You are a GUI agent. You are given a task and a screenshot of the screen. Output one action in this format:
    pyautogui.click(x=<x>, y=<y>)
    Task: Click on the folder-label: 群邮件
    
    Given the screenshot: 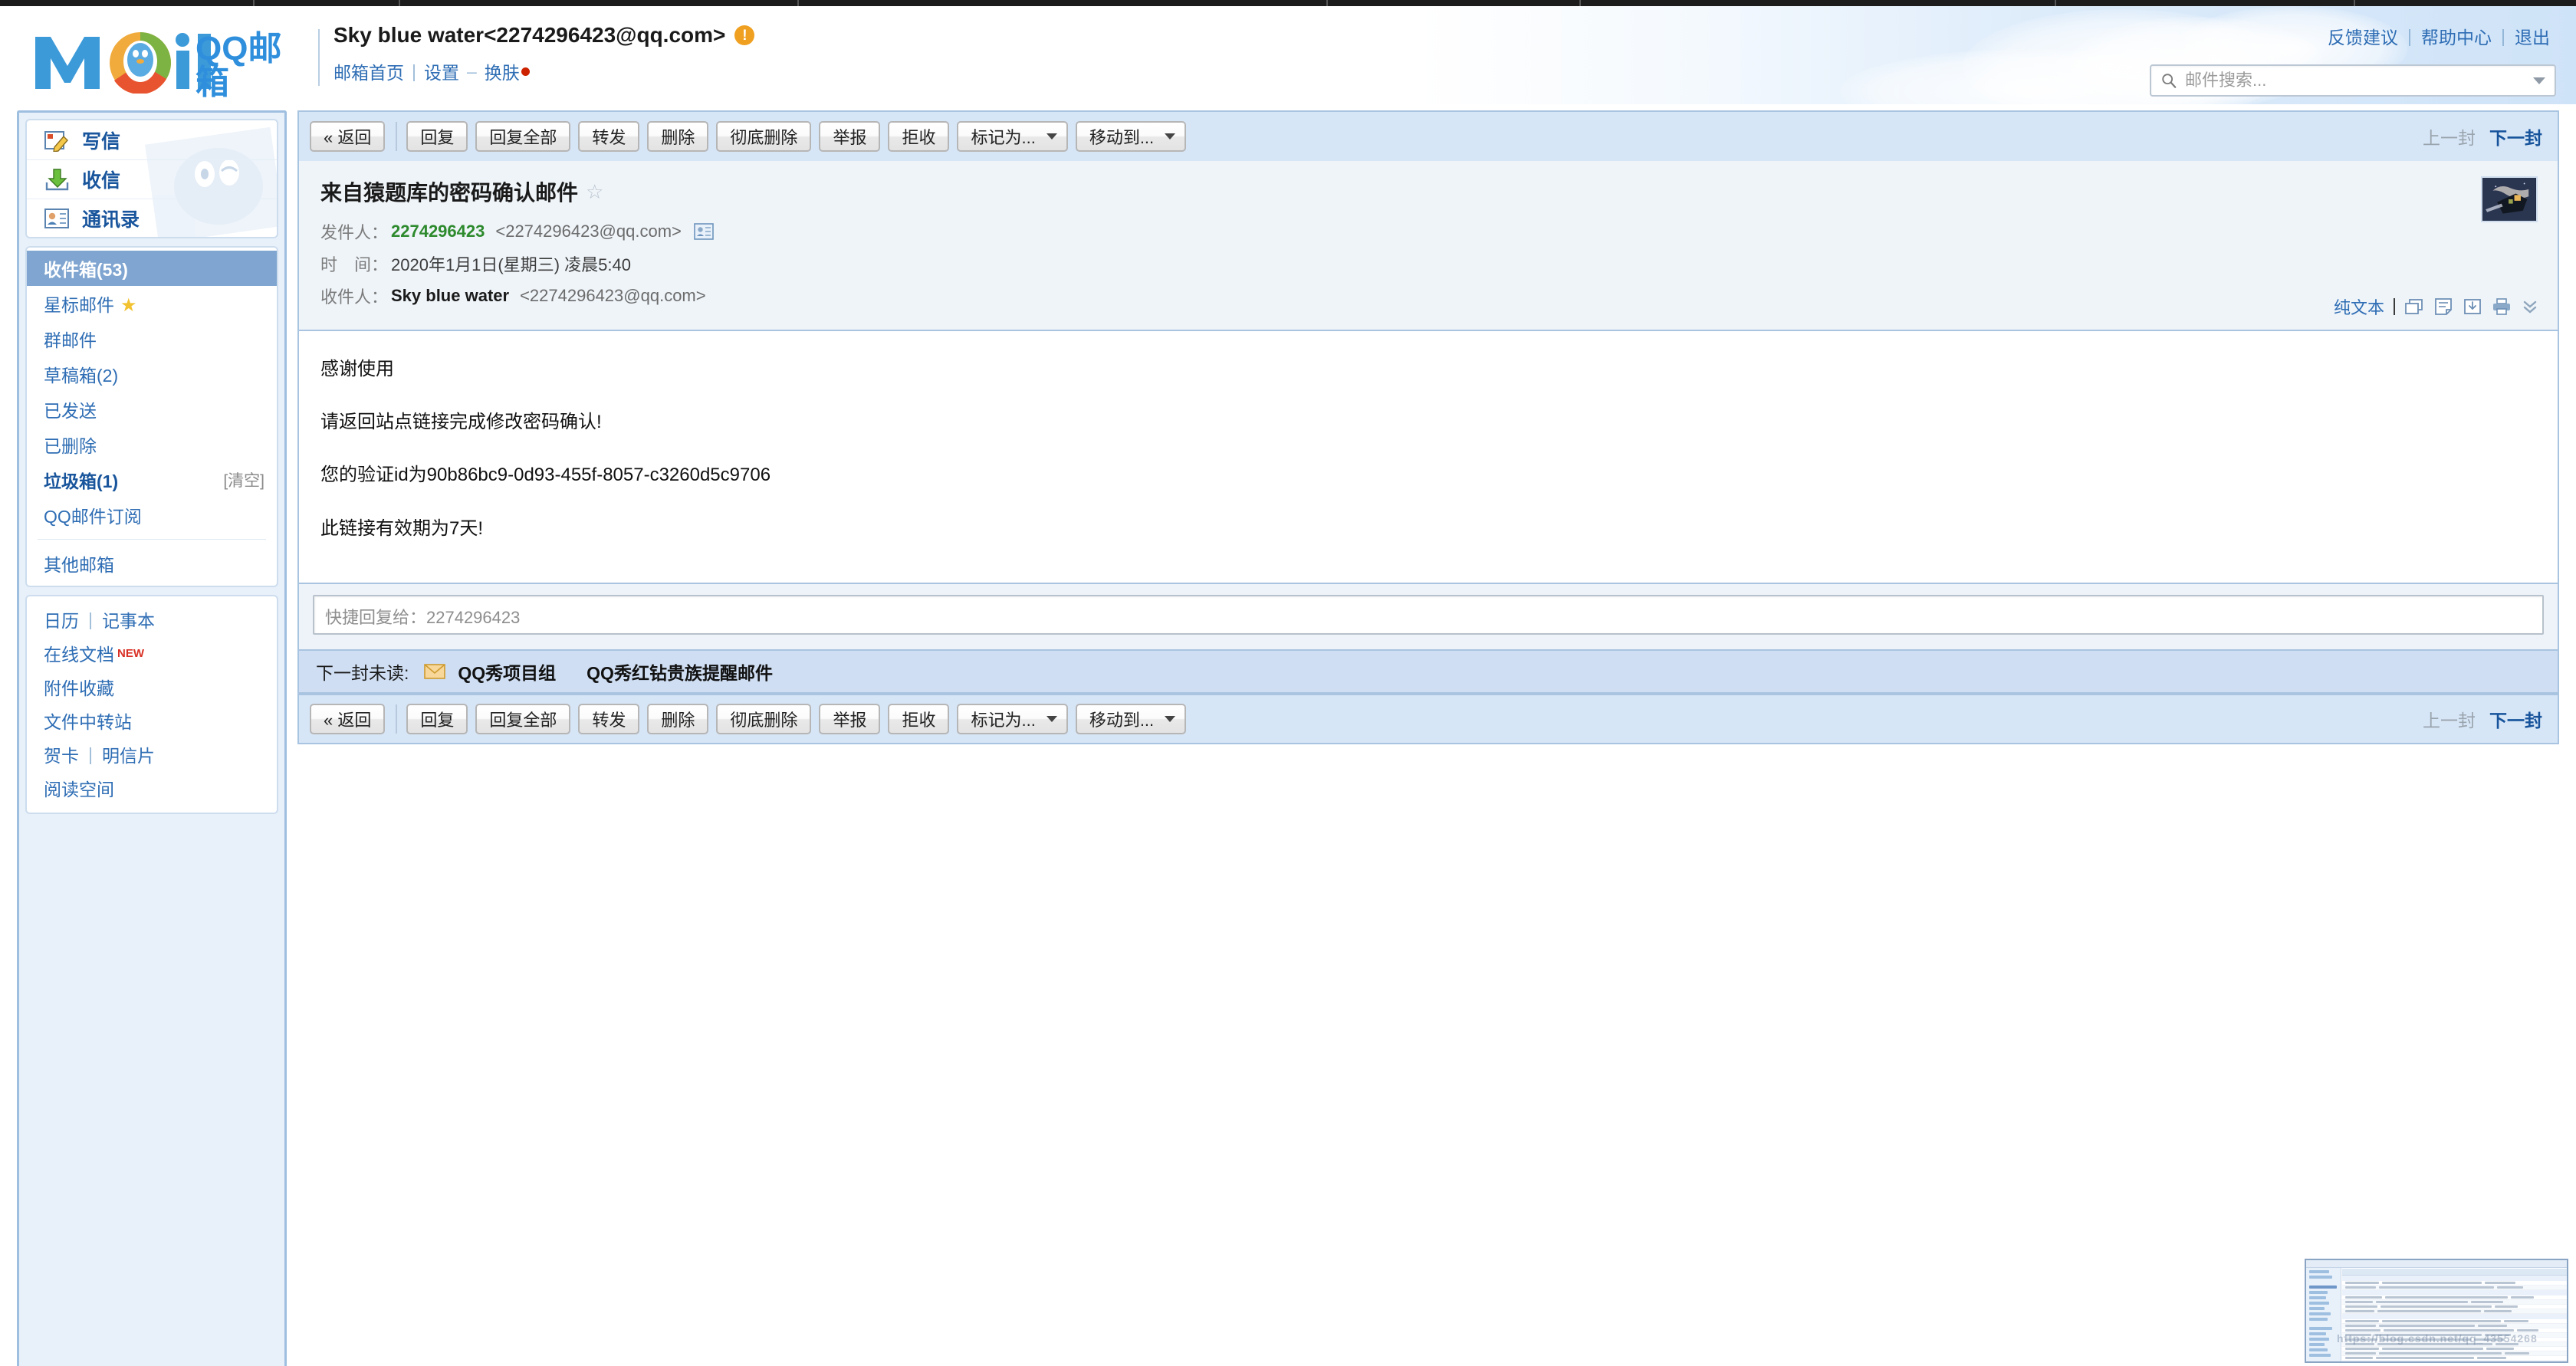 What is the action you would take?
    pyautogui.click(x=70, y=340)
    